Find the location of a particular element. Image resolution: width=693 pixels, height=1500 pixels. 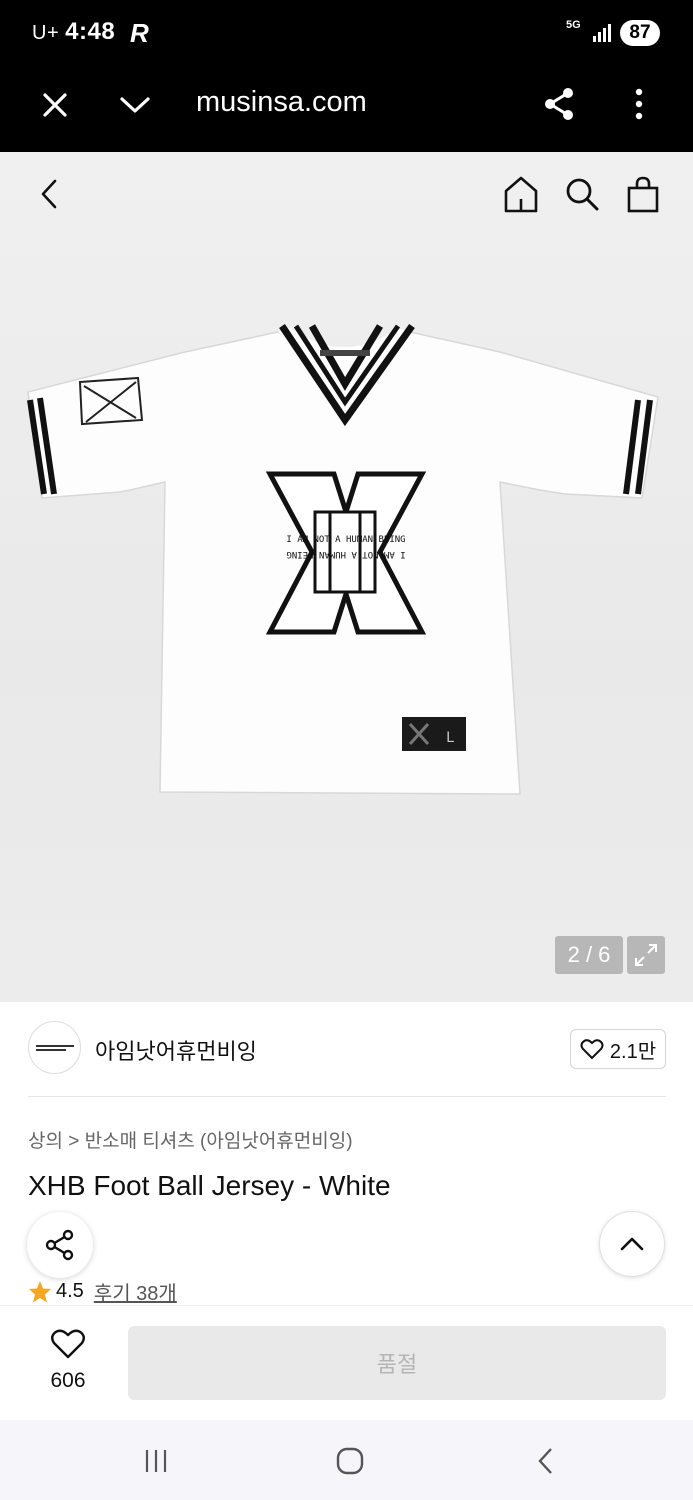

bag-icon is located at coordinates (643, 194).